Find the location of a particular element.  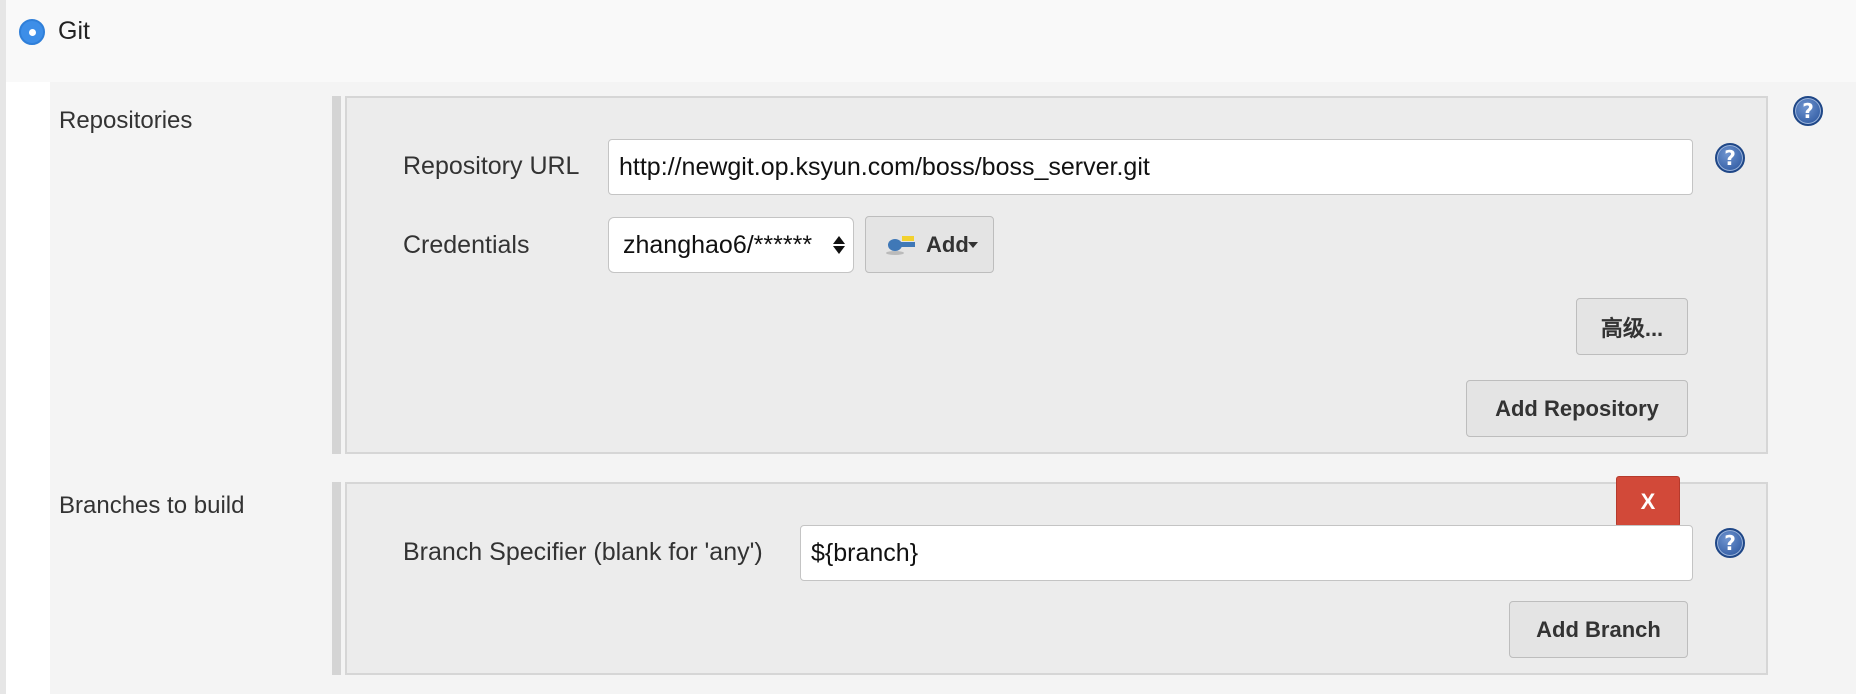

repositories-panel-bar is located at coordinates (336, 275).